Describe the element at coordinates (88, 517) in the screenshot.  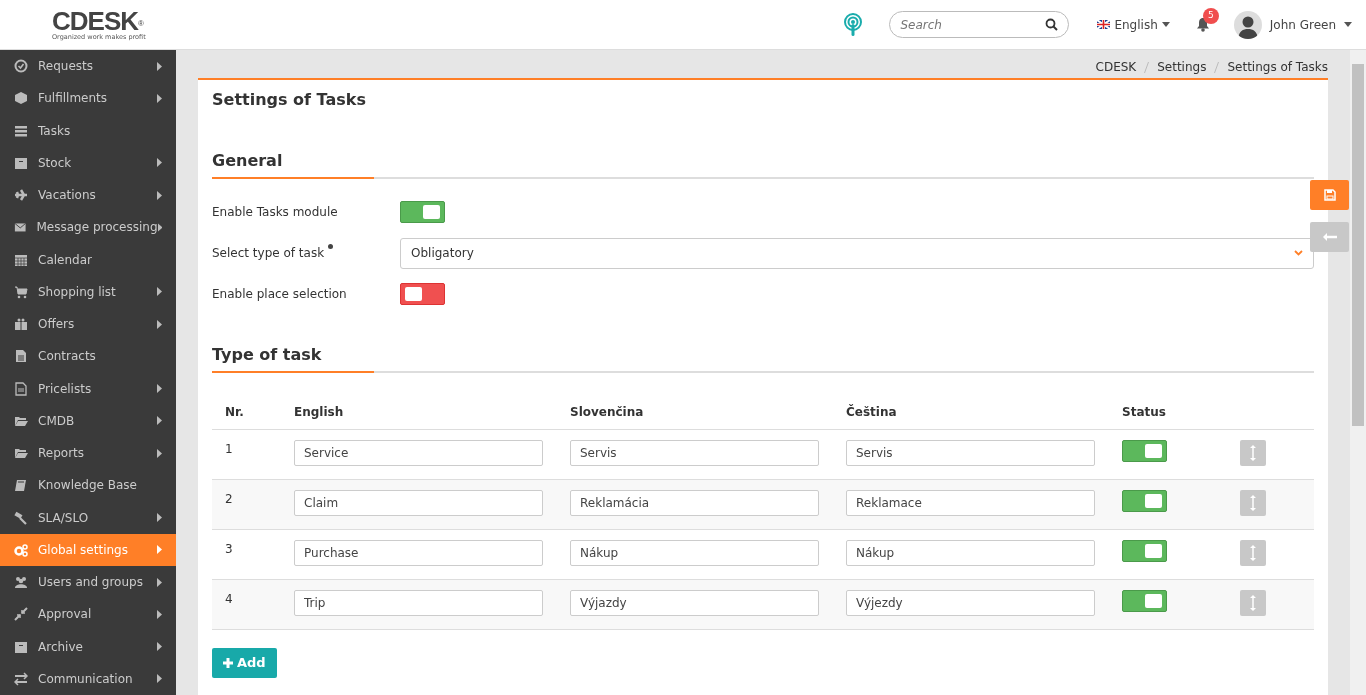
I see `sidebar-item: SLA/SLO` at that location.